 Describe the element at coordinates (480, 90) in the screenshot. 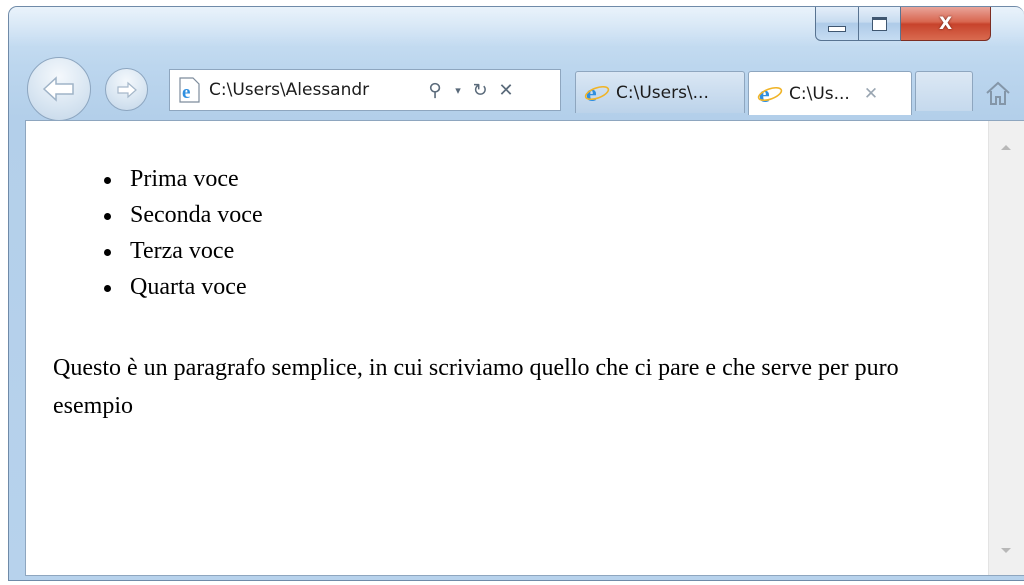

I see `refresh-icon: ↻` at that location.